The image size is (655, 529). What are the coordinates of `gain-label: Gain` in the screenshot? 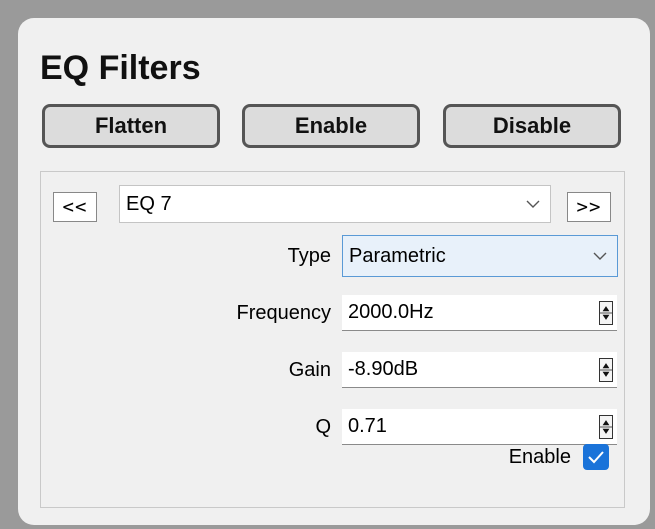 It's located at (309, 370).